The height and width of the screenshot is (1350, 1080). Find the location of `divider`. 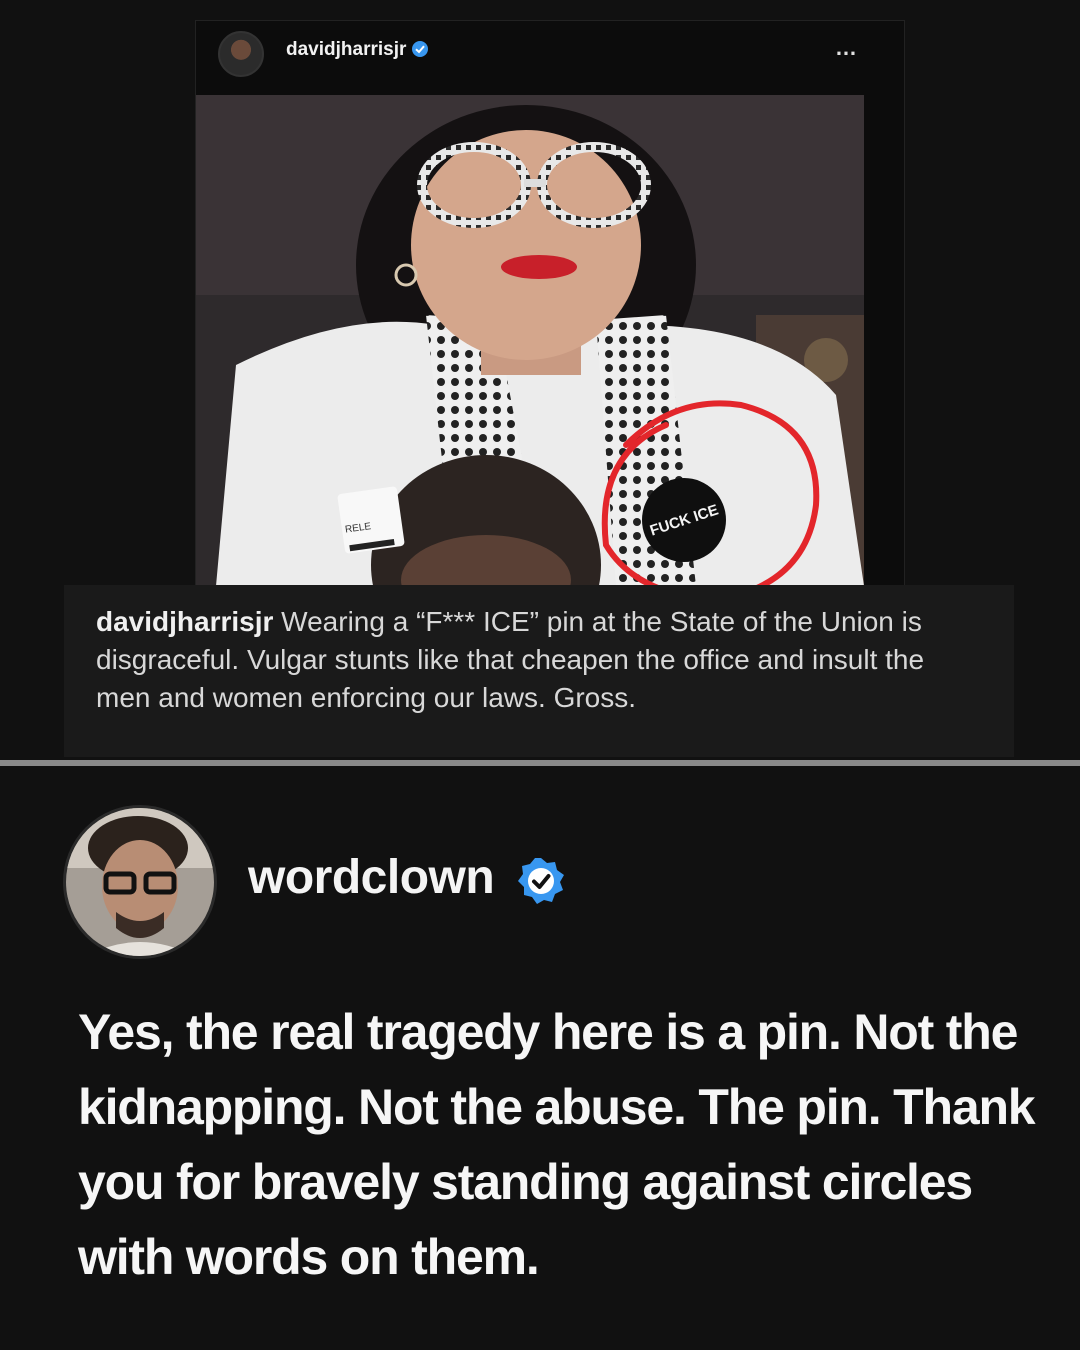

divider is located at coordinates (540, 763).